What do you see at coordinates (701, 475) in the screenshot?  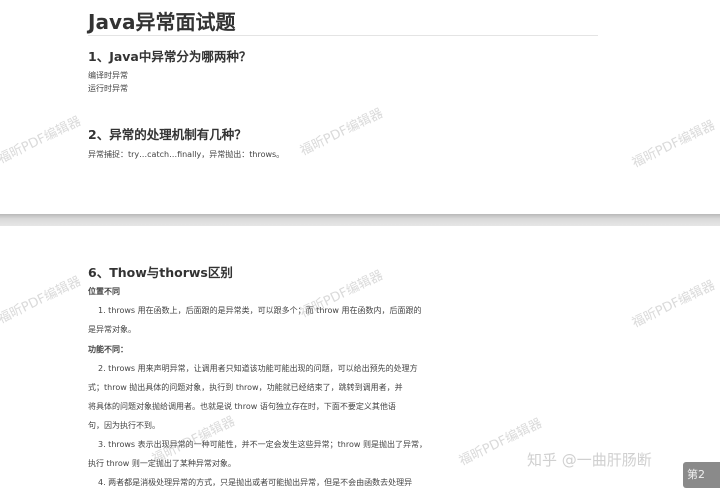 I see `page-number-badge: 第2` at bounding box center [701, 475].